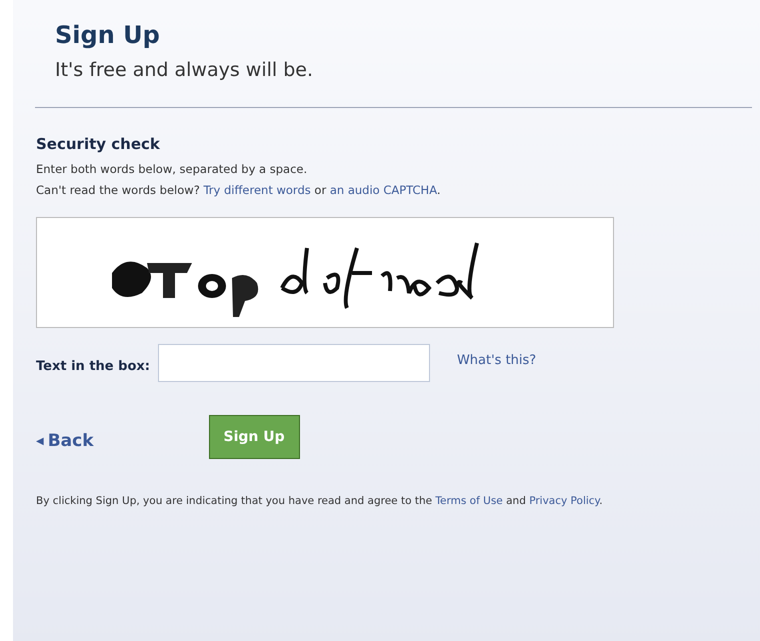 Image resolution: width=760 pixels, height=641 pixels. I want to click on legal-text: By clicking Sign Up, you are indicating that you have read and agree to the Terms of Use and Privacy Policy., so click(320, 501).